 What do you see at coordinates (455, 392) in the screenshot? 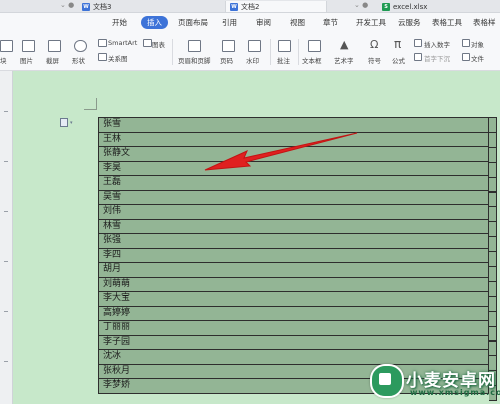
I see `watermark-url: www.xmsigma.com` at bounding box center [455, 392].